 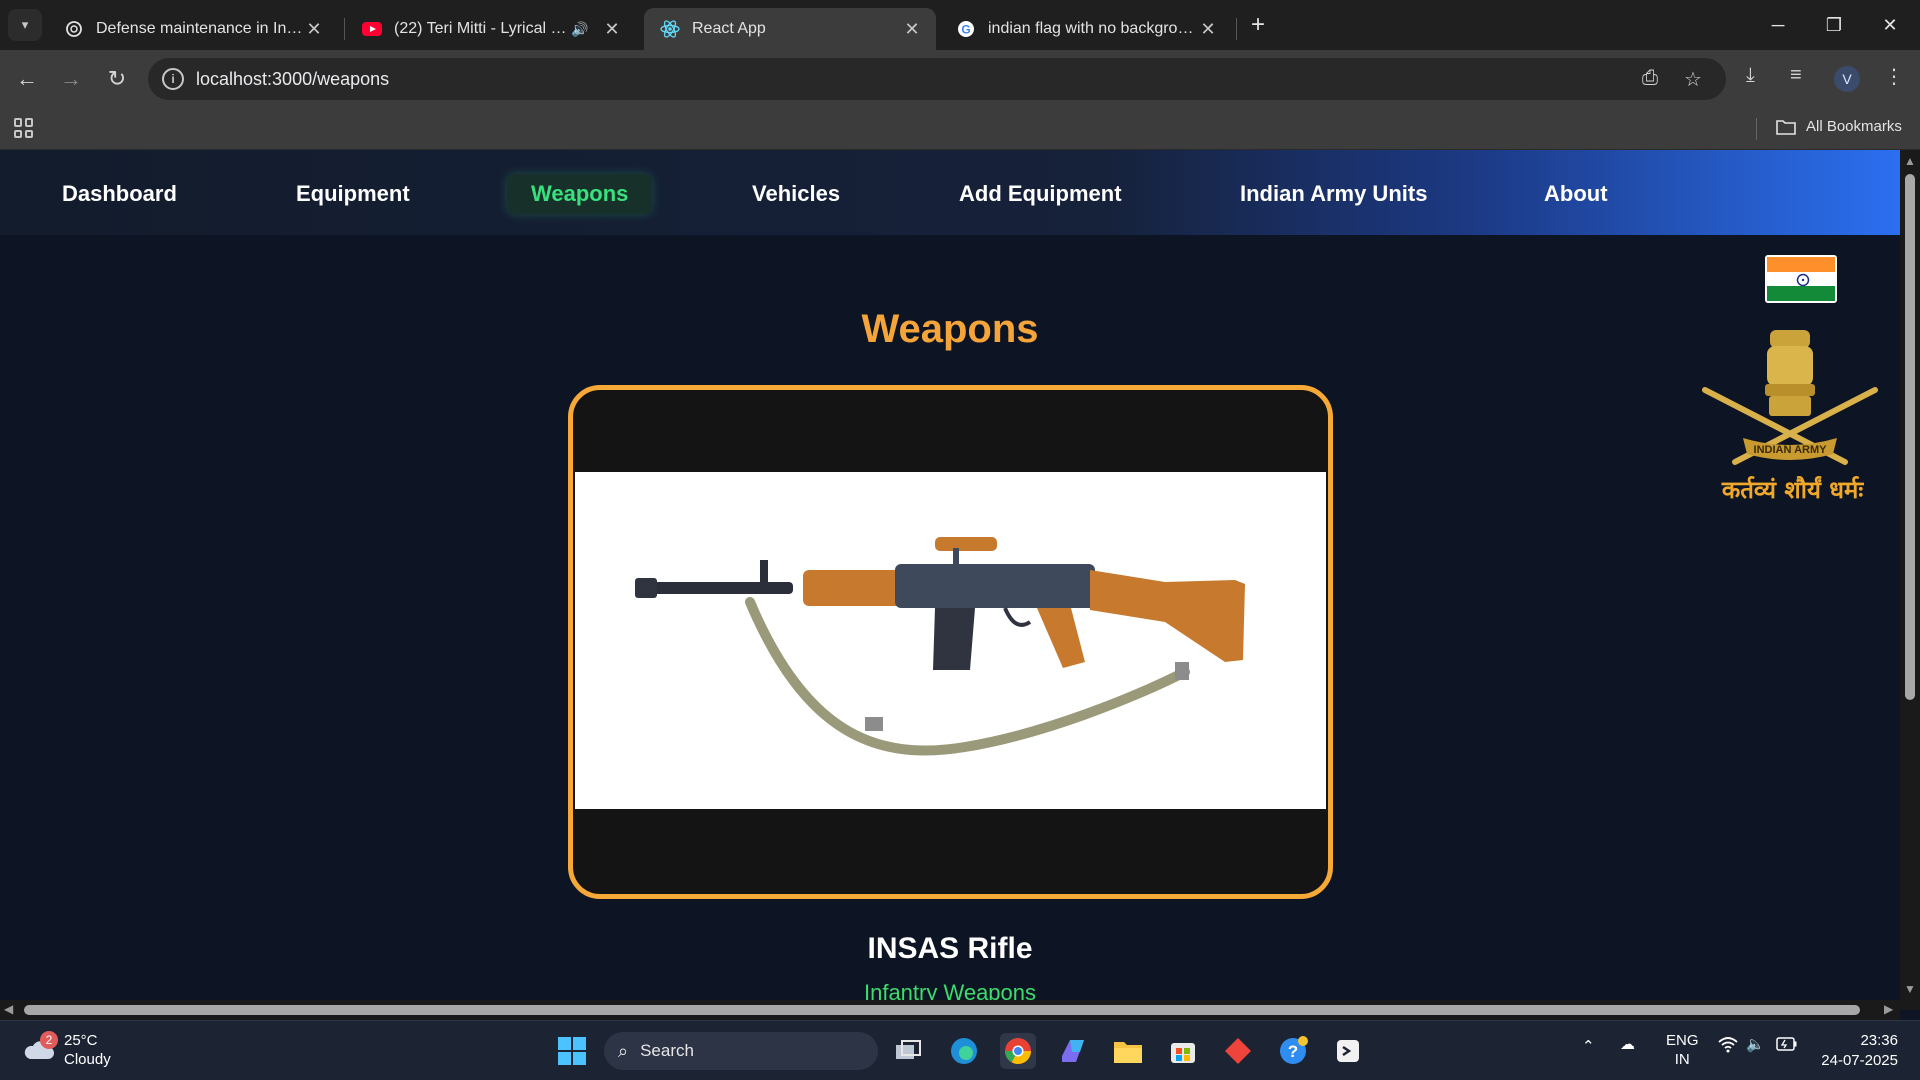 What do you see at coordinates (1834, 25) in the screenshot?
I see `restore-button: ❐` at bounding box center [1834, 25].